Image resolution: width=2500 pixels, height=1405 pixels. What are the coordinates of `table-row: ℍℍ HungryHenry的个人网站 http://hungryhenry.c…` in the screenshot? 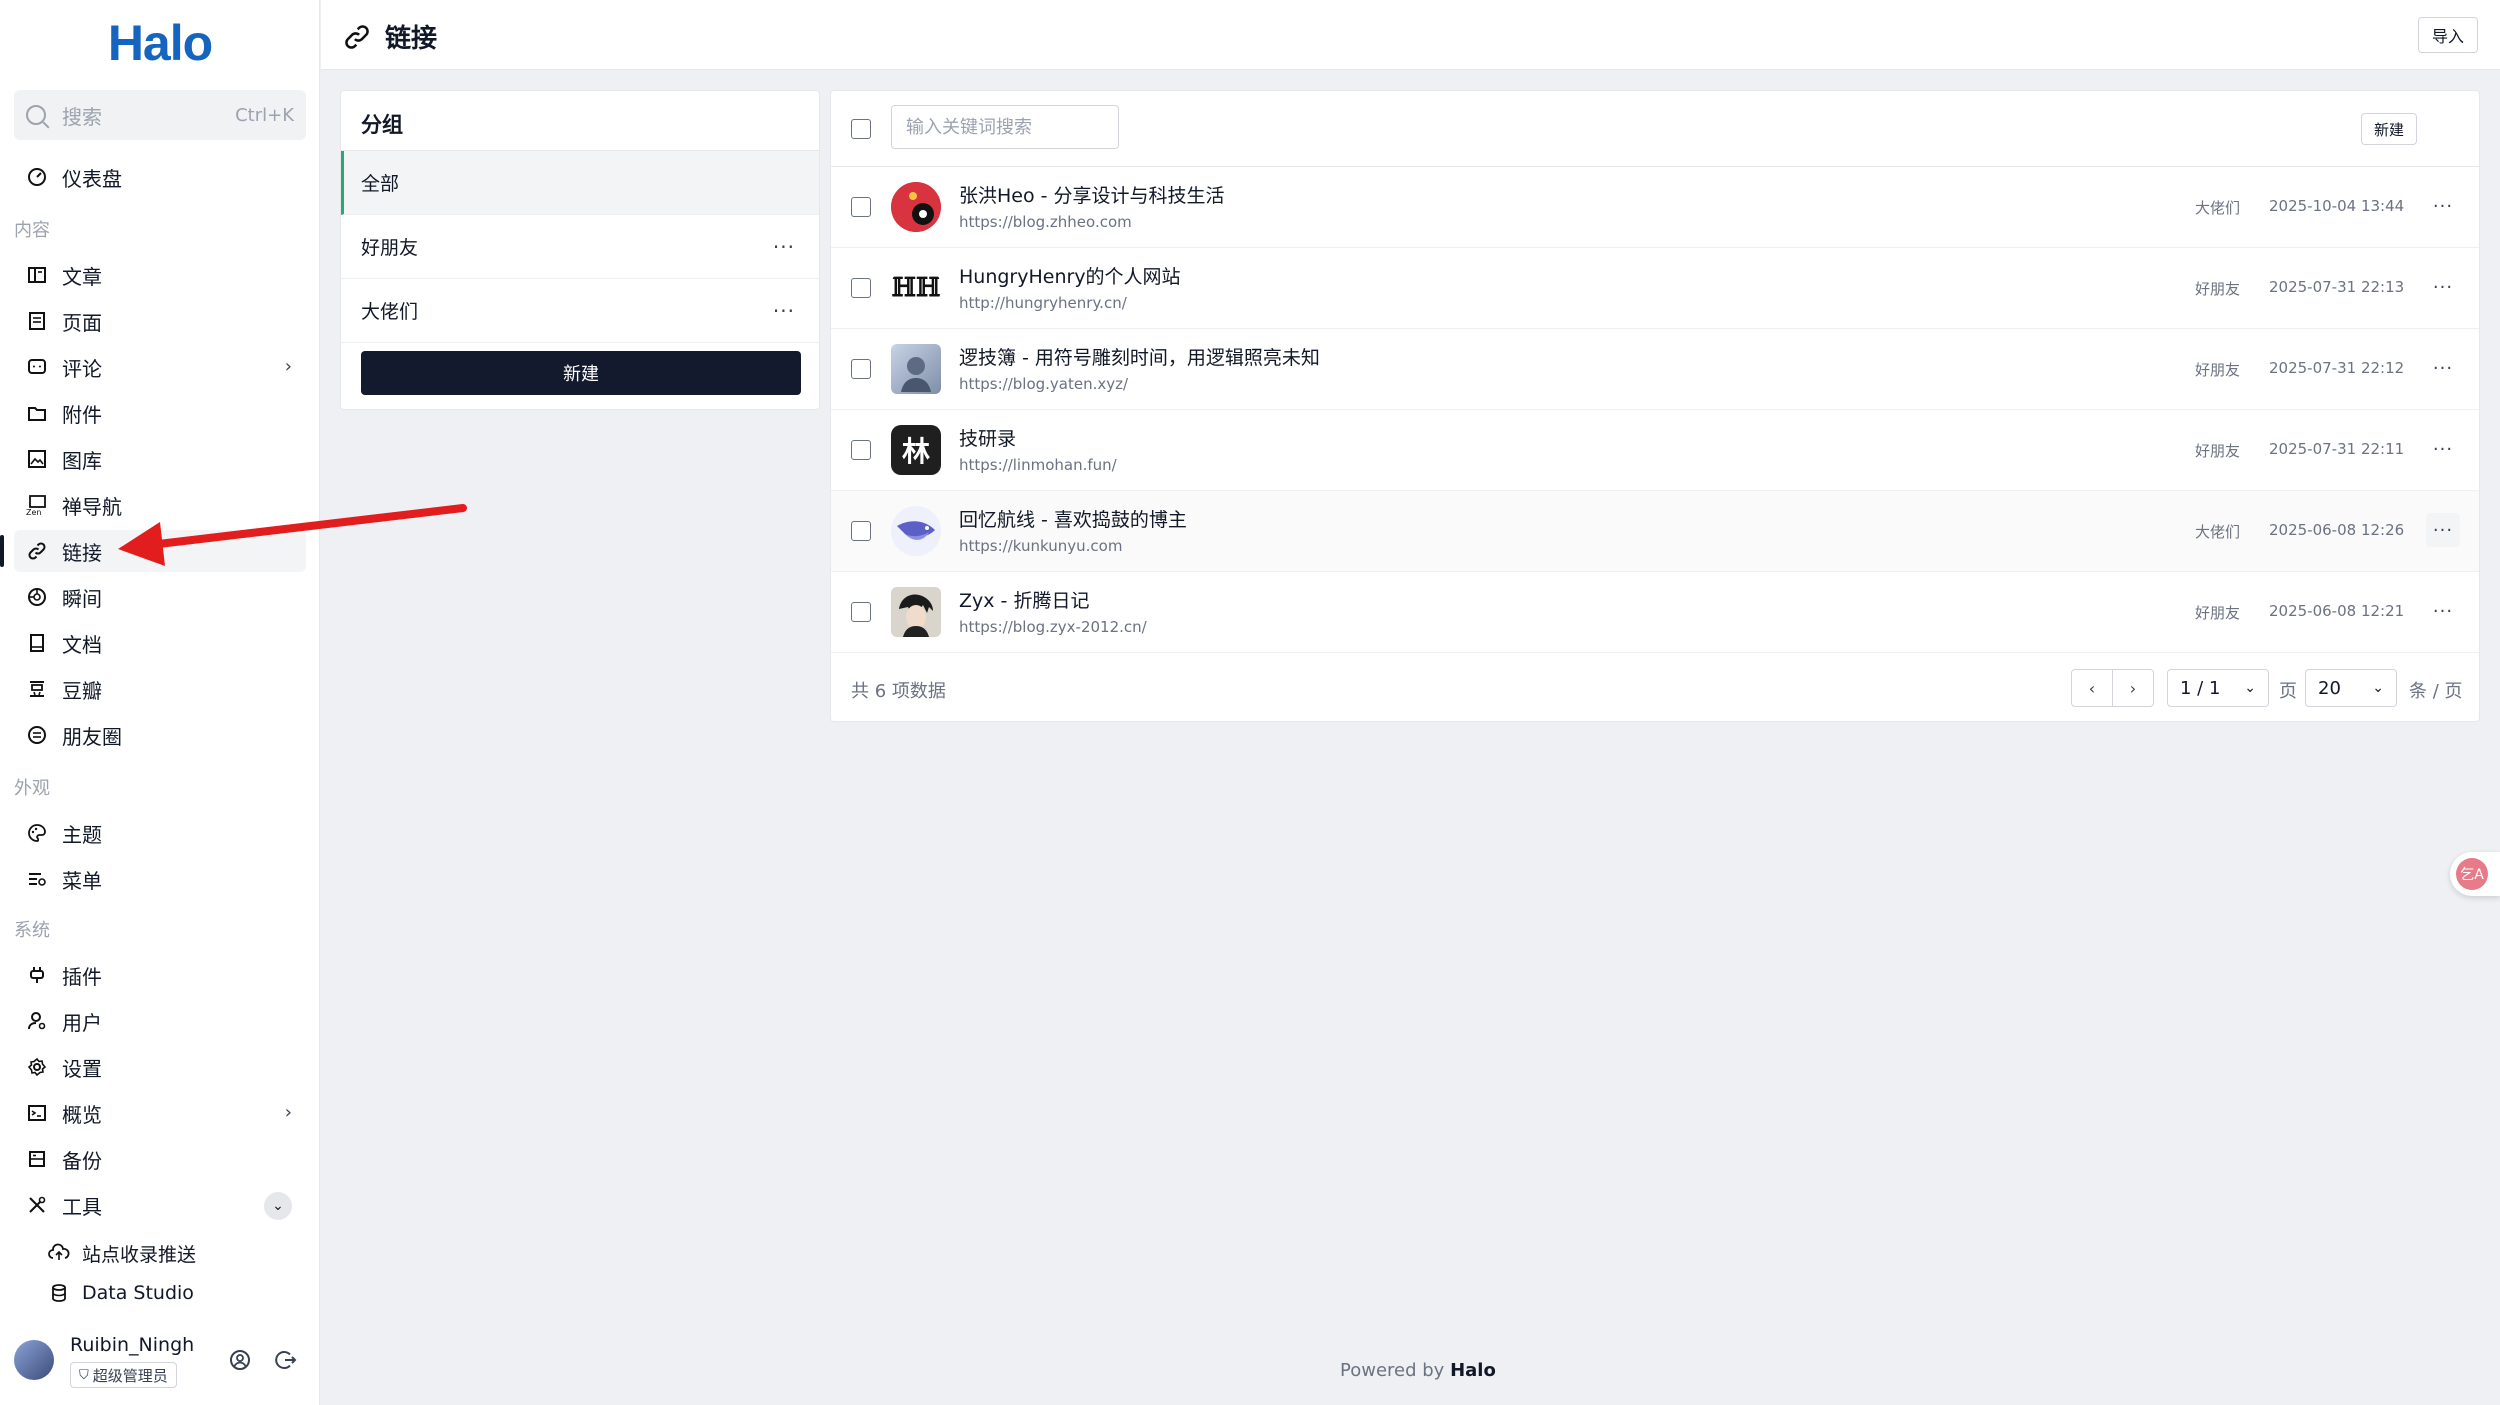 It's located at (1655, 288).